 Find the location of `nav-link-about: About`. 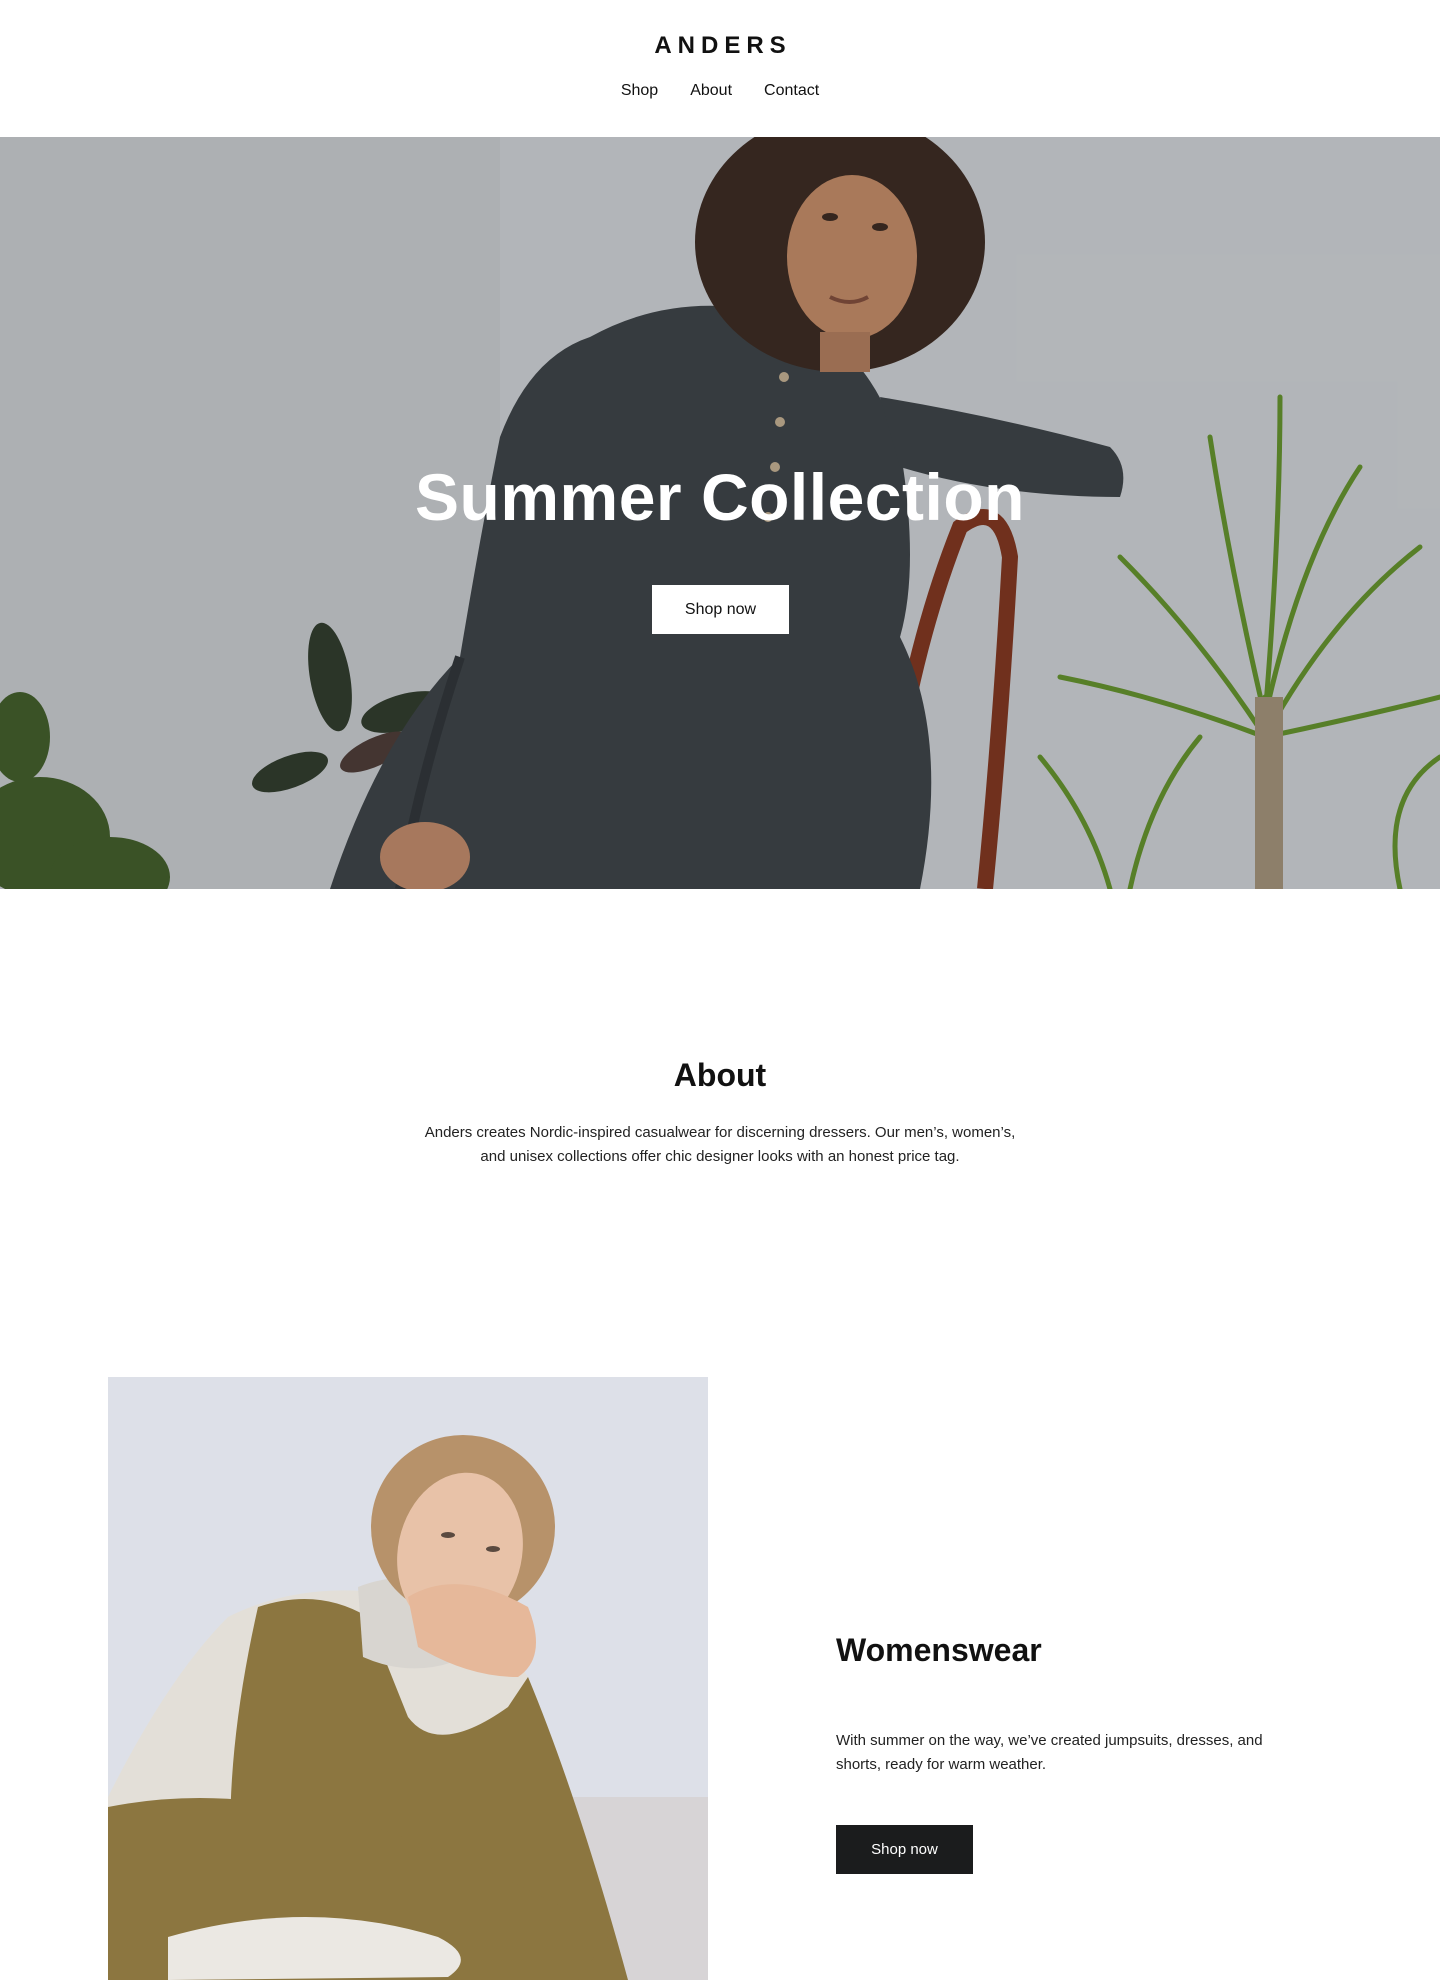

nav-link-about: About is located at coordinates (711, 91).